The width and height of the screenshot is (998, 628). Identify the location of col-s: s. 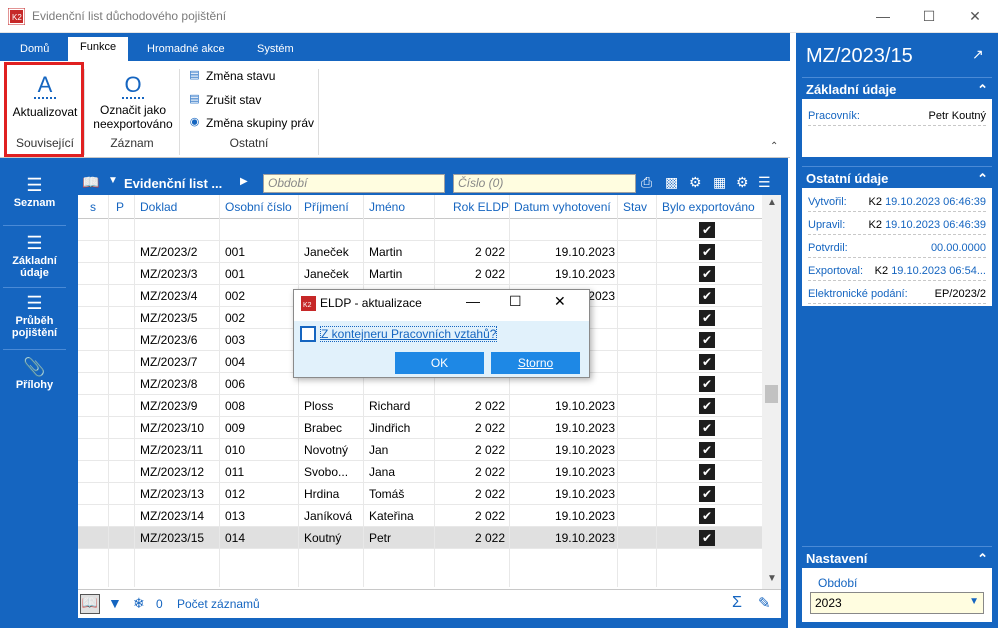
(93, 207).